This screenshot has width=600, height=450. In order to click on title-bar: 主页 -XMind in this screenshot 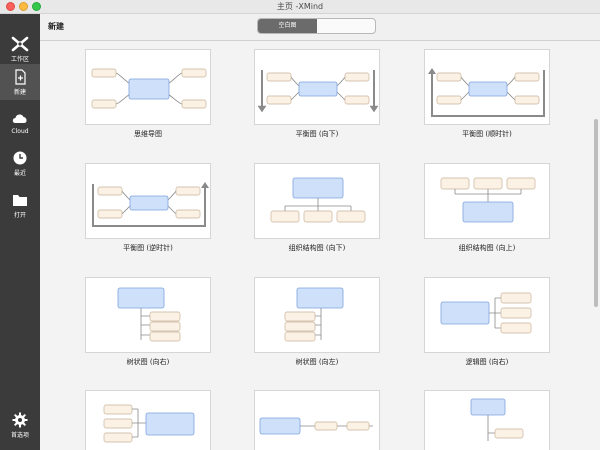, I will do `click(300, 7)`.